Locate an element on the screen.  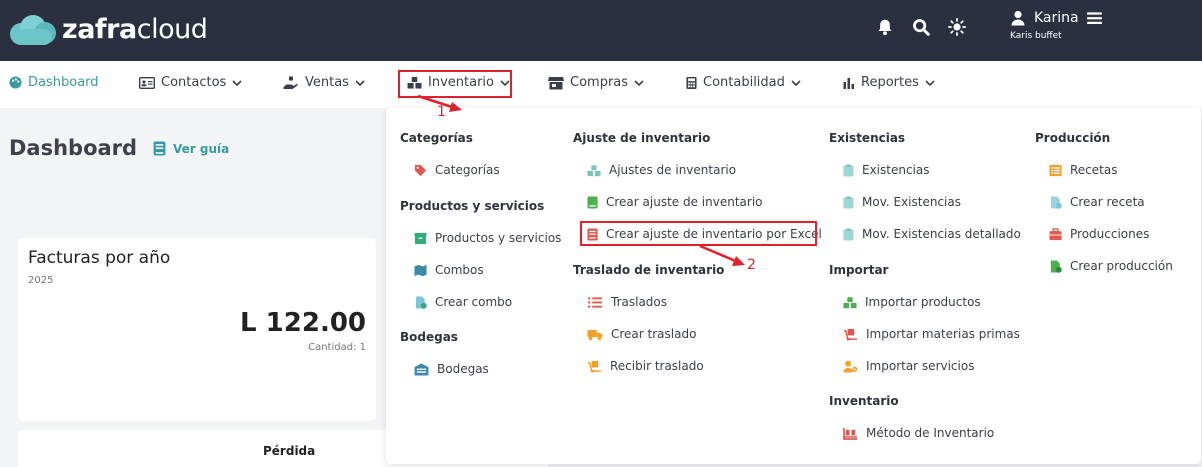
annotation-step-1: 1 is located at coordinates (441, 112).